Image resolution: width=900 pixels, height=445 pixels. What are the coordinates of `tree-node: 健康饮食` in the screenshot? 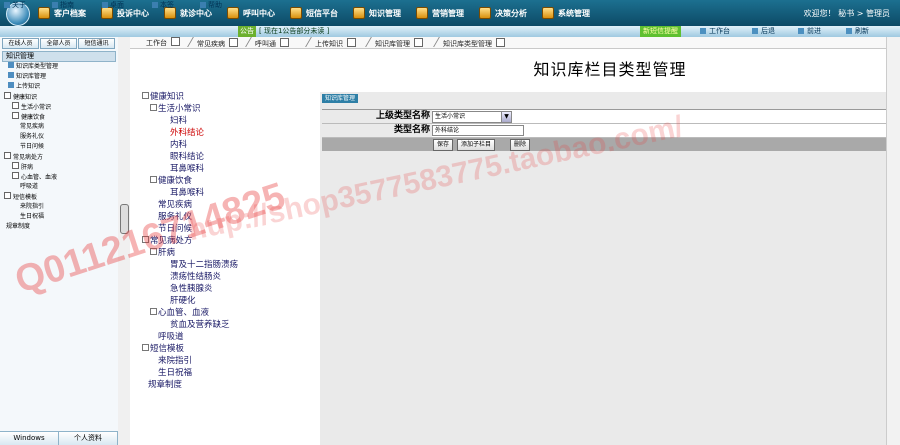 It's located at (171, 181).